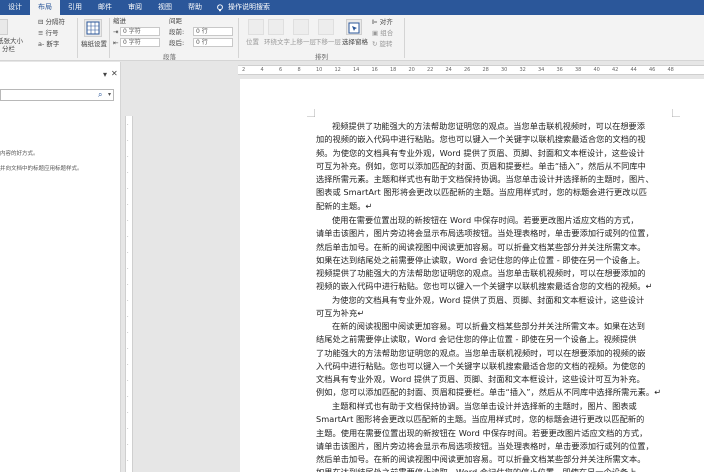 This screenshot has height=472, width=704. I want to click on paragraph-group-label: 段落, so click(169, 57).